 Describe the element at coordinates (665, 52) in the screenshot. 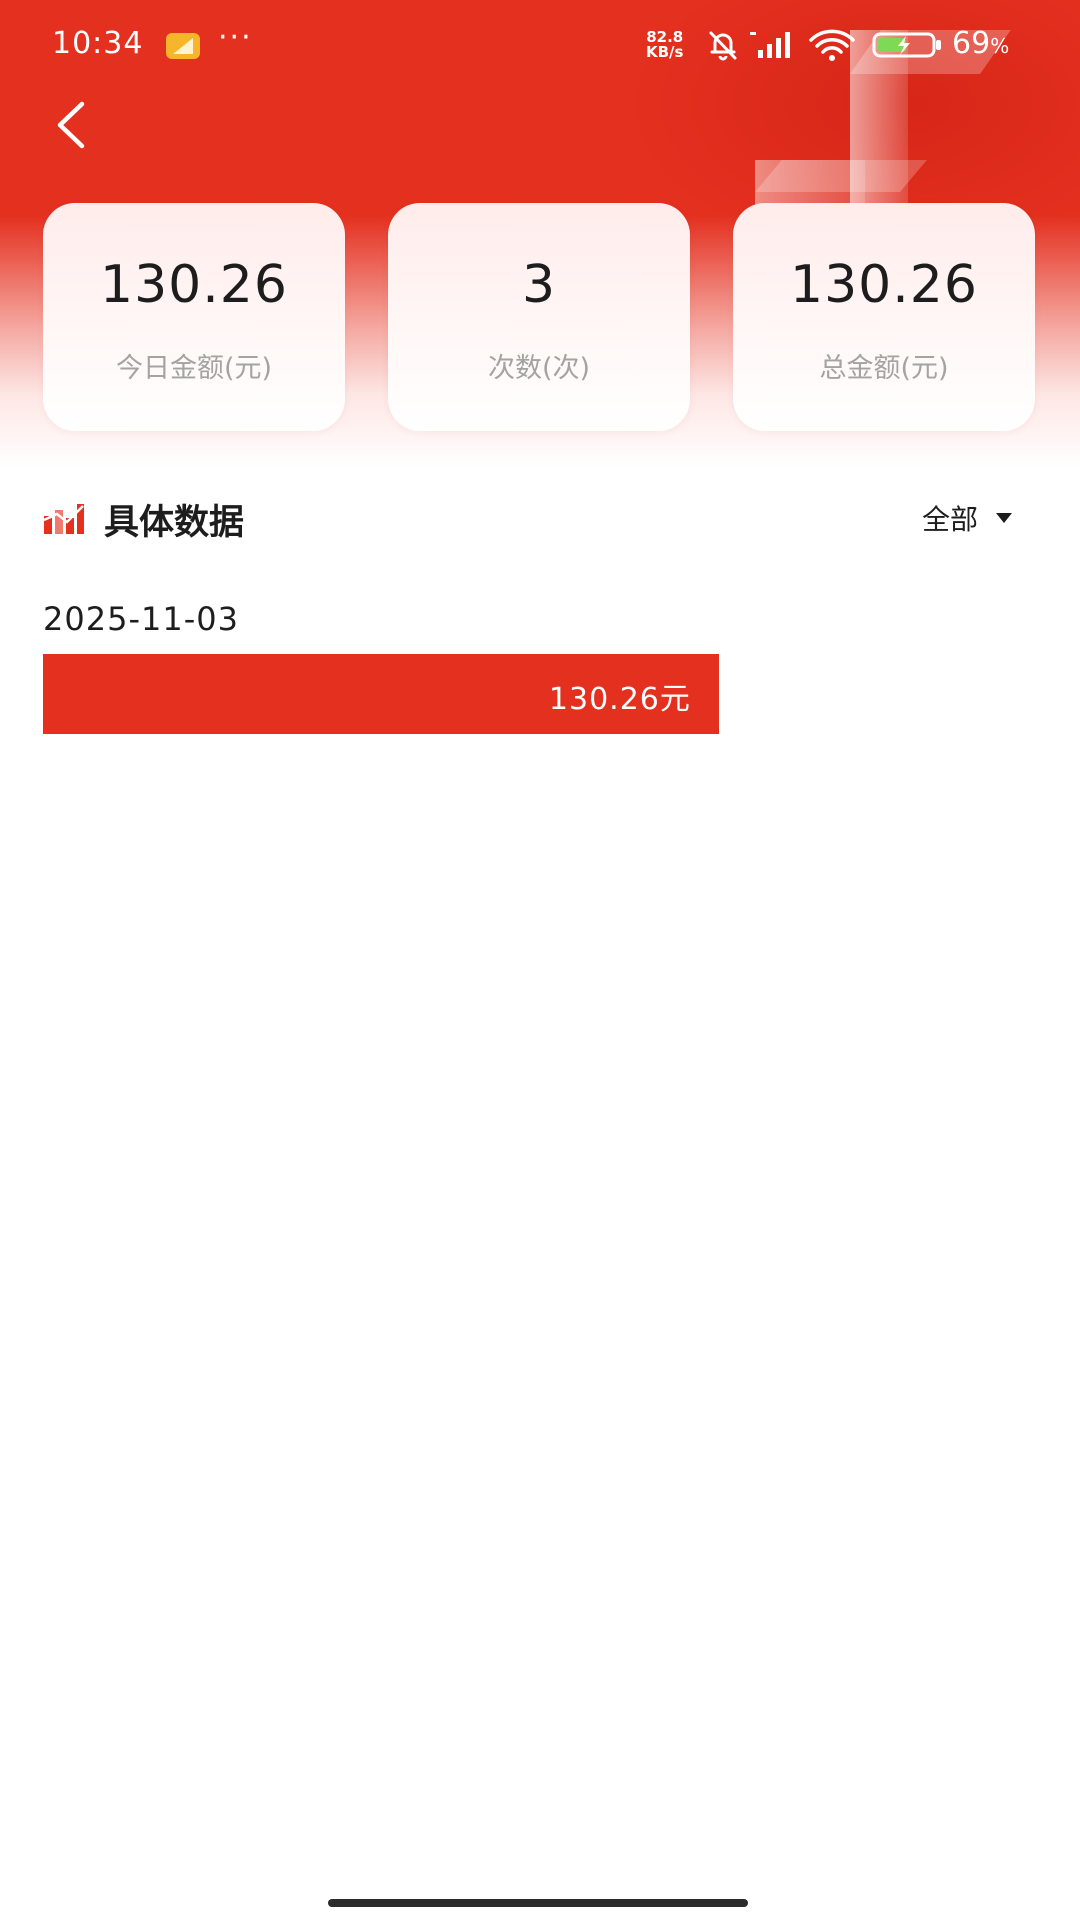

I see `network-speed-unit: KB/s` at that location.